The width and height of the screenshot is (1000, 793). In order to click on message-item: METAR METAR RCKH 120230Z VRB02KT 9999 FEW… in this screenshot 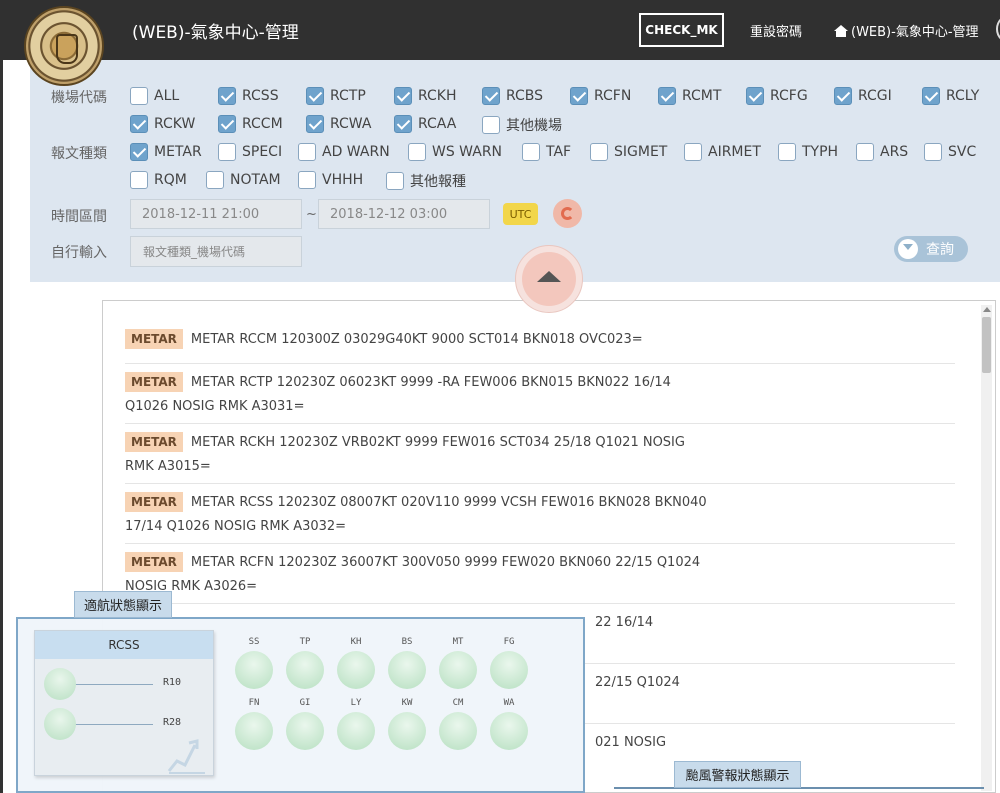, I will do `click(540, 455)`.